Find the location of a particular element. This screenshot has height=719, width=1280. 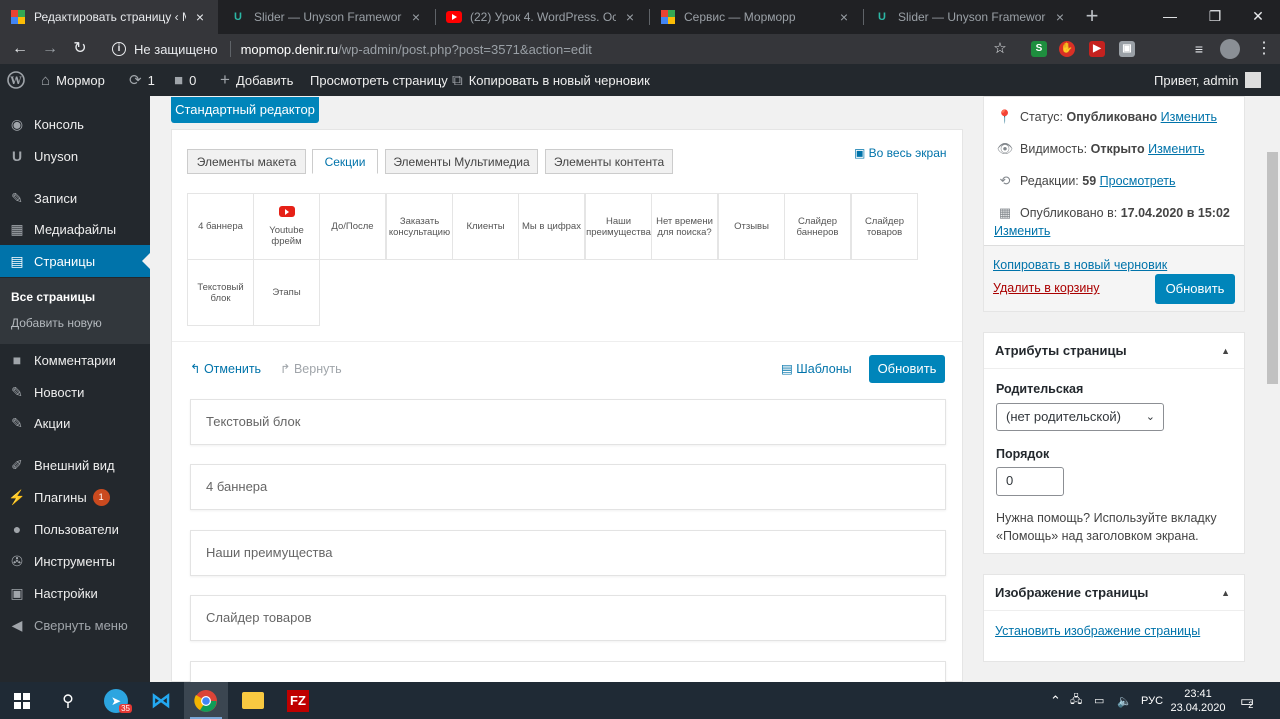

sidebar-item-comments: ■ Комментарии is located at coordinates (75, 360).